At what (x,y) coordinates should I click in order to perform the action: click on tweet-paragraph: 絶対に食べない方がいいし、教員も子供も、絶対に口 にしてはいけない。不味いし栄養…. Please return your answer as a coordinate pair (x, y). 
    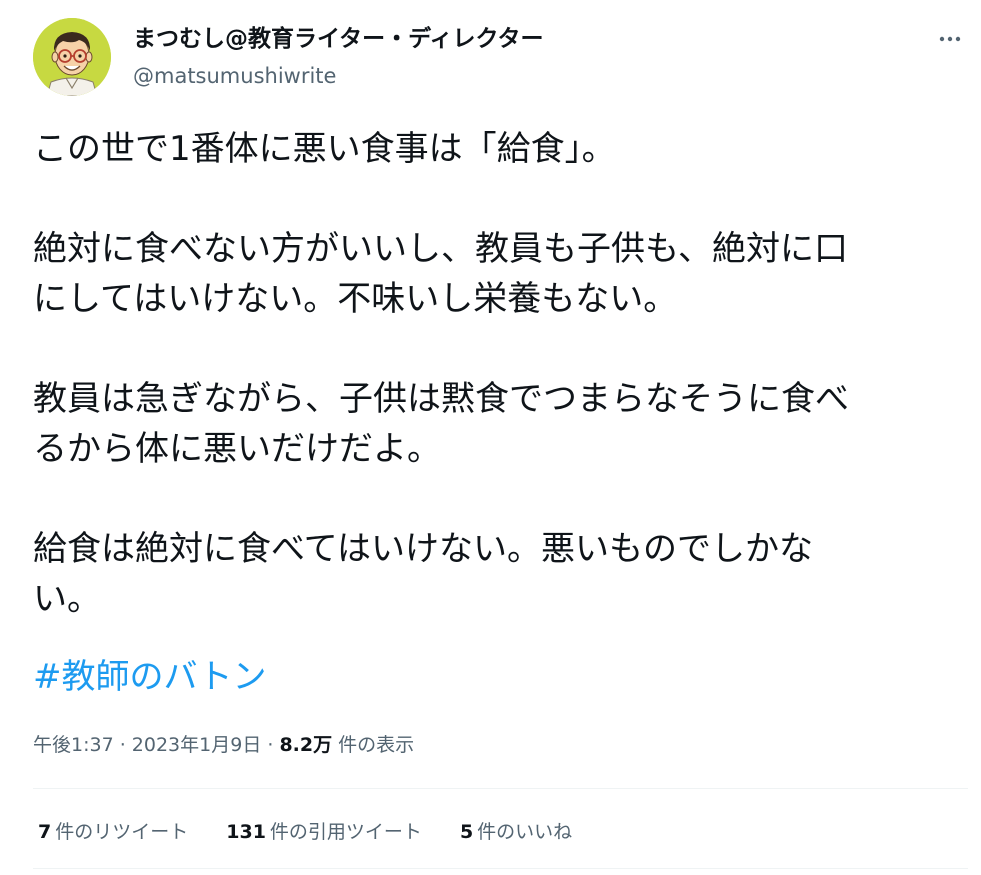
    Looking at the image, I should click on (495, 274).